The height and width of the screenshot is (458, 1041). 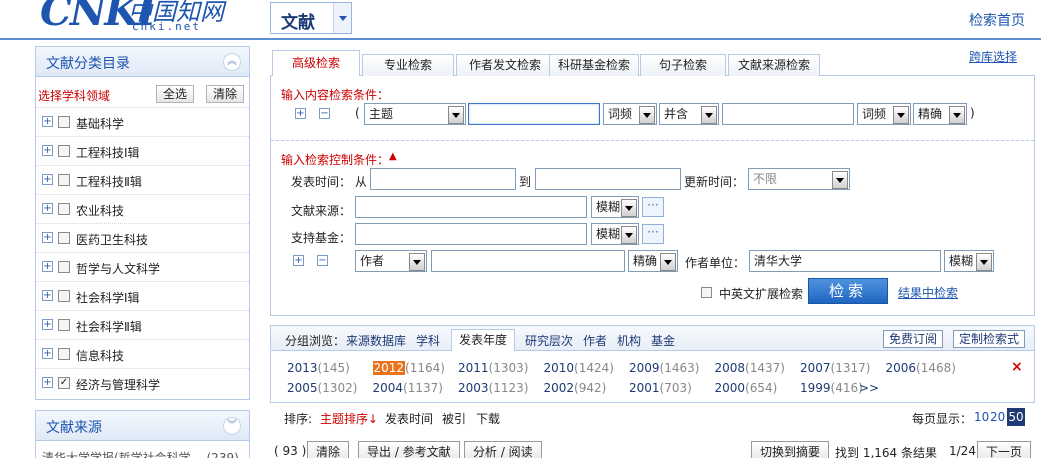 What do you see at coordinates (981, 417) in the screenshot?
I see `per-page-10: 10` at bounding box center [981, 417].